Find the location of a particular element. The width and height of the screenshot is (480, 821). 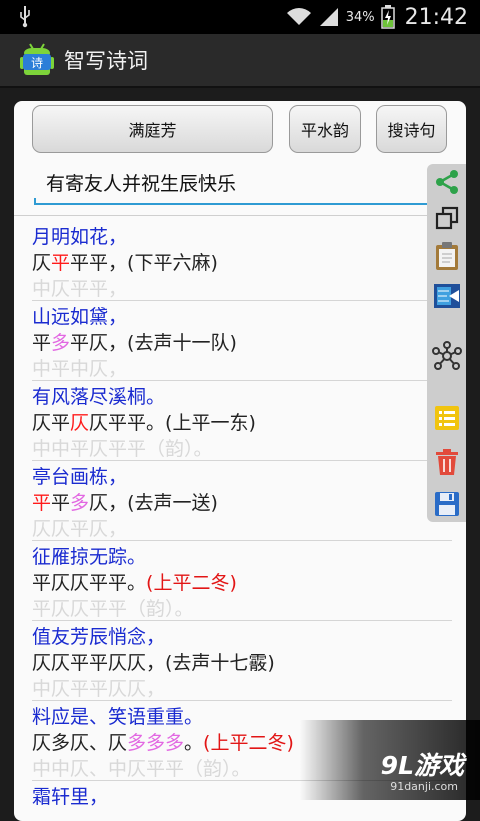

watermark: 9L游戏 91danji.com is located at coordinates (390, 760).